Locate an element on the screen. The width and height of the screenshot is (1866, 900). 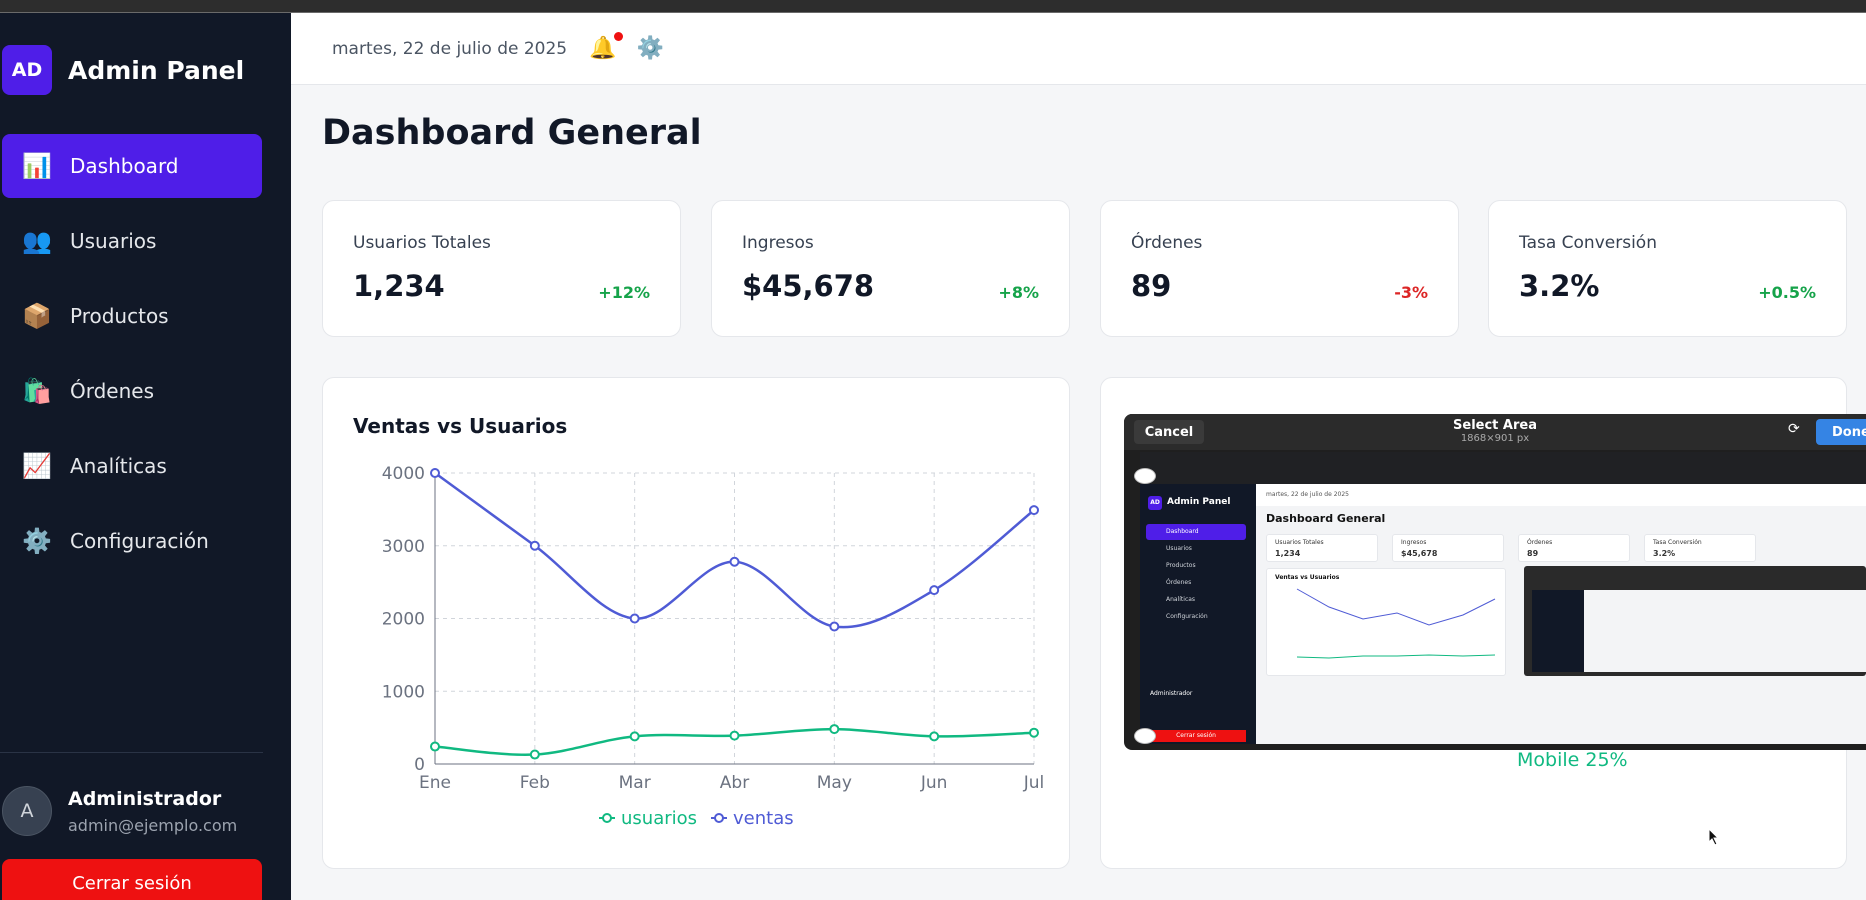
sidebar-item-label: Órdenes is located at coordinates (112, 391).